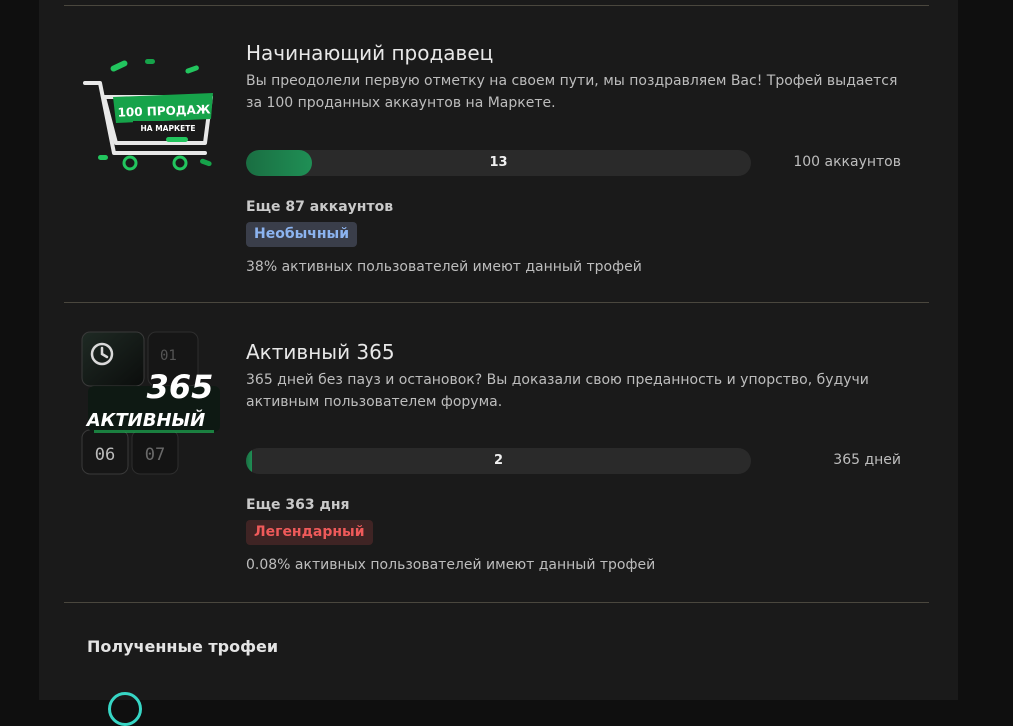 The image size is (1013, 726). I want to click on trophy-image-active-365: 01 365 АКТИВНЫЙ 06 07, so click(150, 403).